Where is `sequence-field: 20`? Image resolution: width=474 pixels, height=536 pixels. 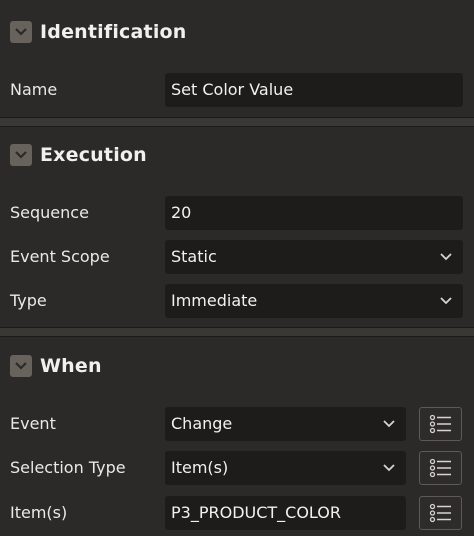 sequence-field: 20 is located at coordinates (314, 213).